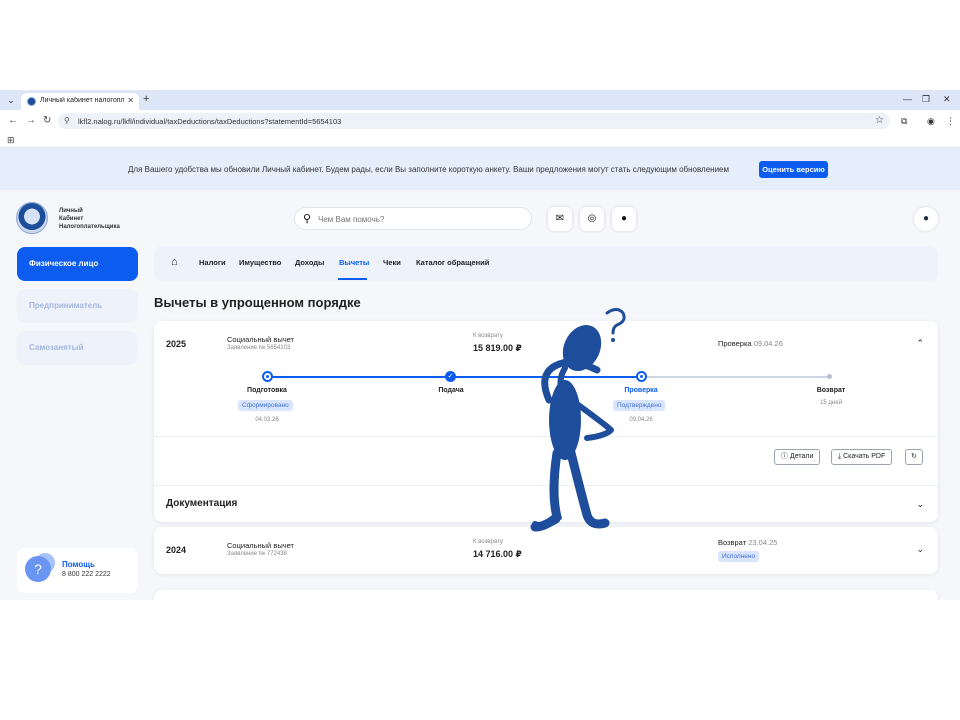  Describe the element at coordinates (418, 219) in the screenshot. I see `search-input` at that location.